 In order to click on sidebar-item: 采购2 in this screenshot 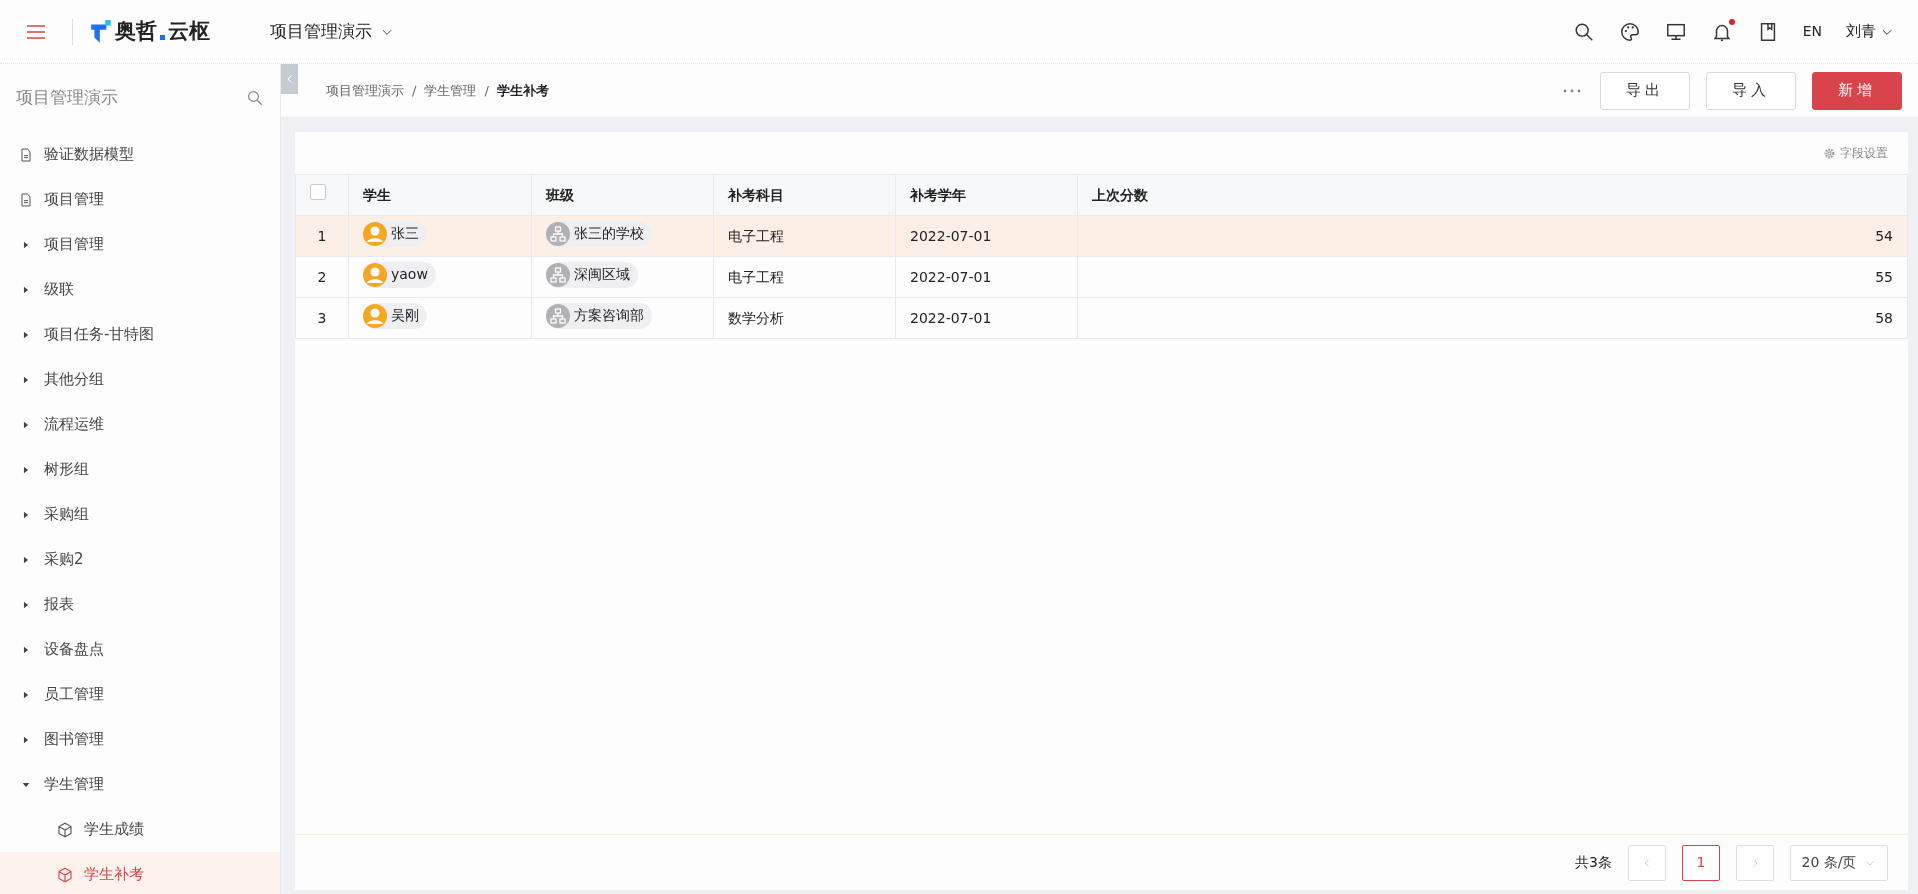, I will do `click(140, 559)`.